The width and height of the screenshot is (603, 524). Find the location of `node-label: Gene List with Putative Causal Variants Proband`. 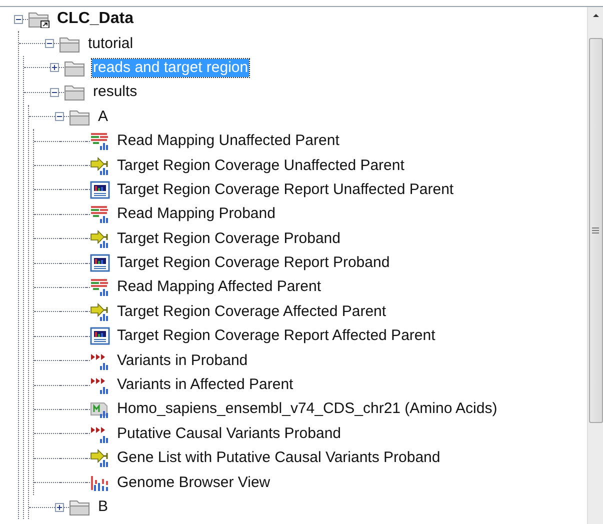

node-label: Gene List with Putative Causal Variants Proband is located at coordinates (279, 458).